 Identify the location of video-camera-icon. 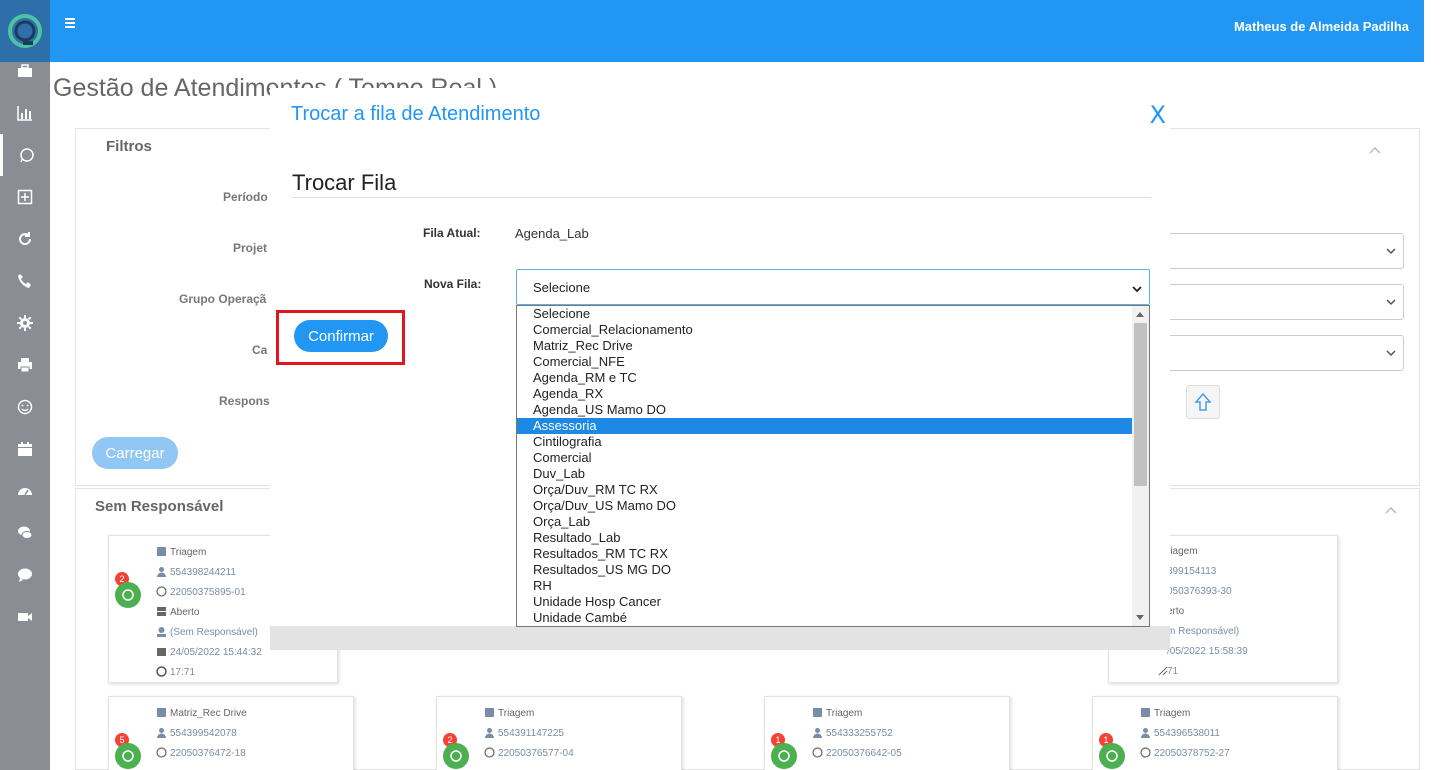
(25, 617).